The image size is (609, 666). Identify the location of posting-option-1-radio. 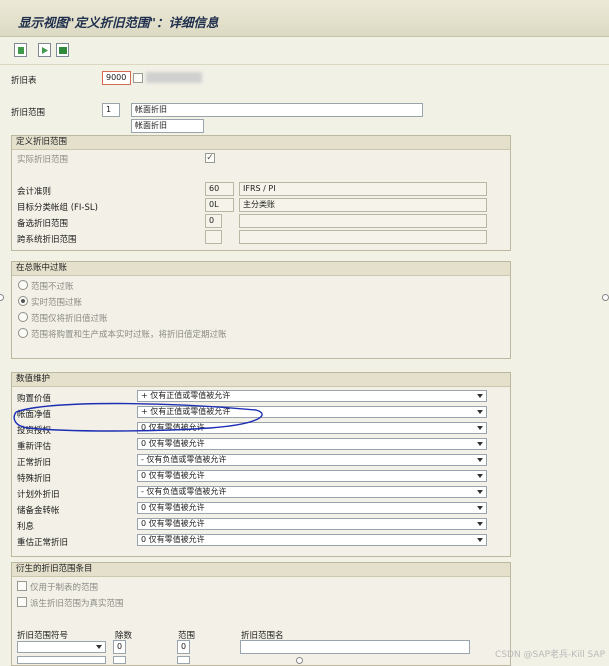
(23, 301).